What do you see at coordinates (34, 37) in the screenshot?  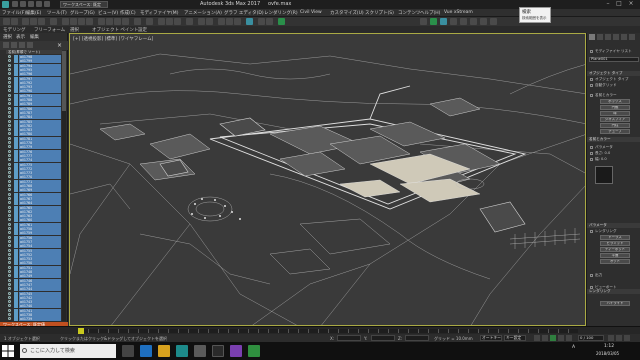 I see `explorer-tab-edit: 編集` at bounding box center [34, 37].